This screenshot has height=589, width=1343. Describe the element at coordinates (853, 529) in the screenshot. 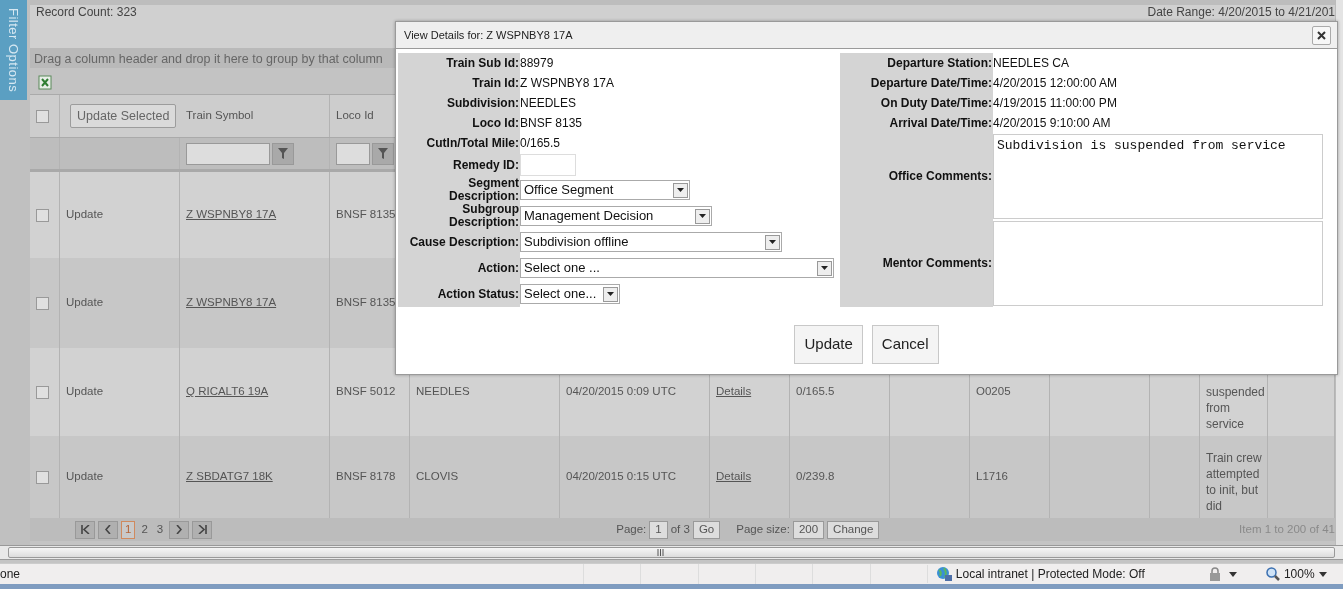

I see `change-button: Change` at that location.